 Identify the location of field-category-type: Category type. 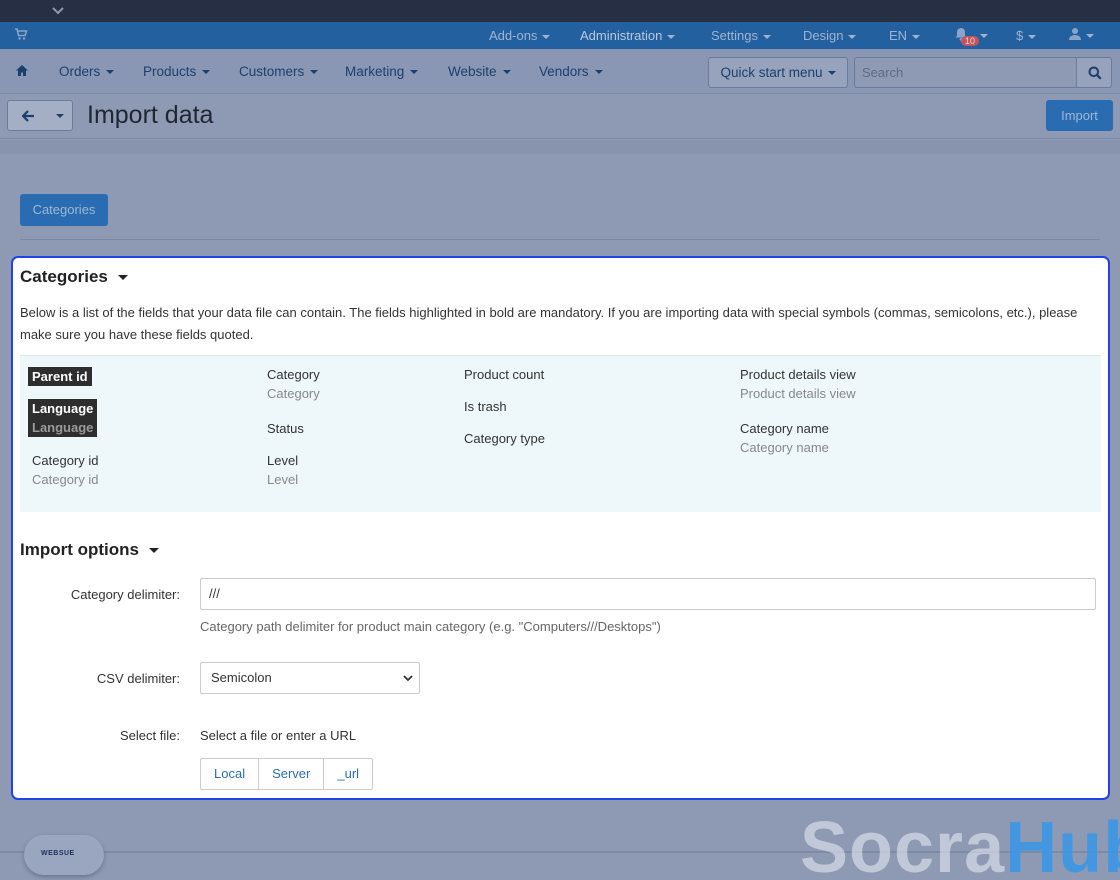
(504, 438).